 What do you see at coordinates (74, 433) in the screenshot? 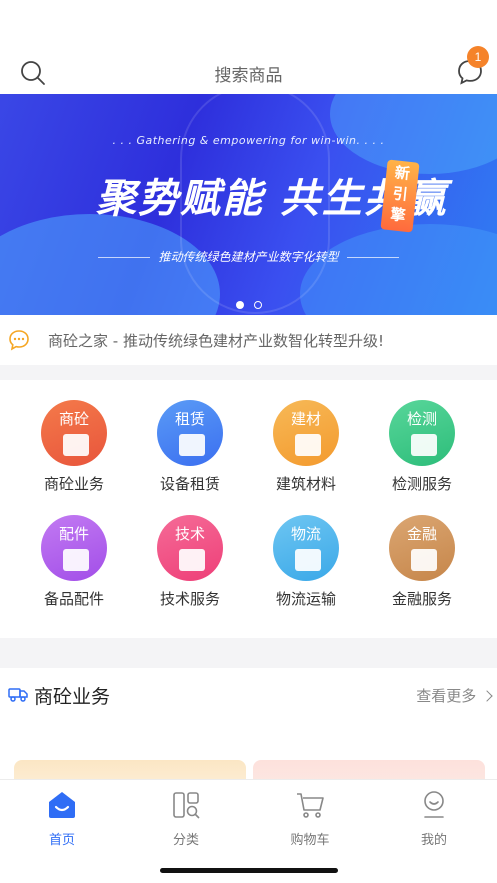
I see `category-icon-circle: 商砼` at bounding box center [74, 433].